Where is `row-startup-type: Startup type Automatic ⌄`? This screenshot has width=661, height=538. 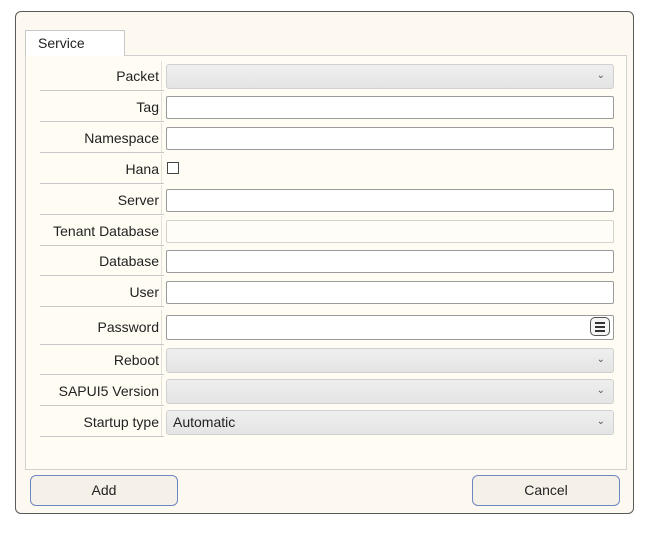
row-startup-type: Startup type Automatic ⌄ is located at coordinates (328, 422).